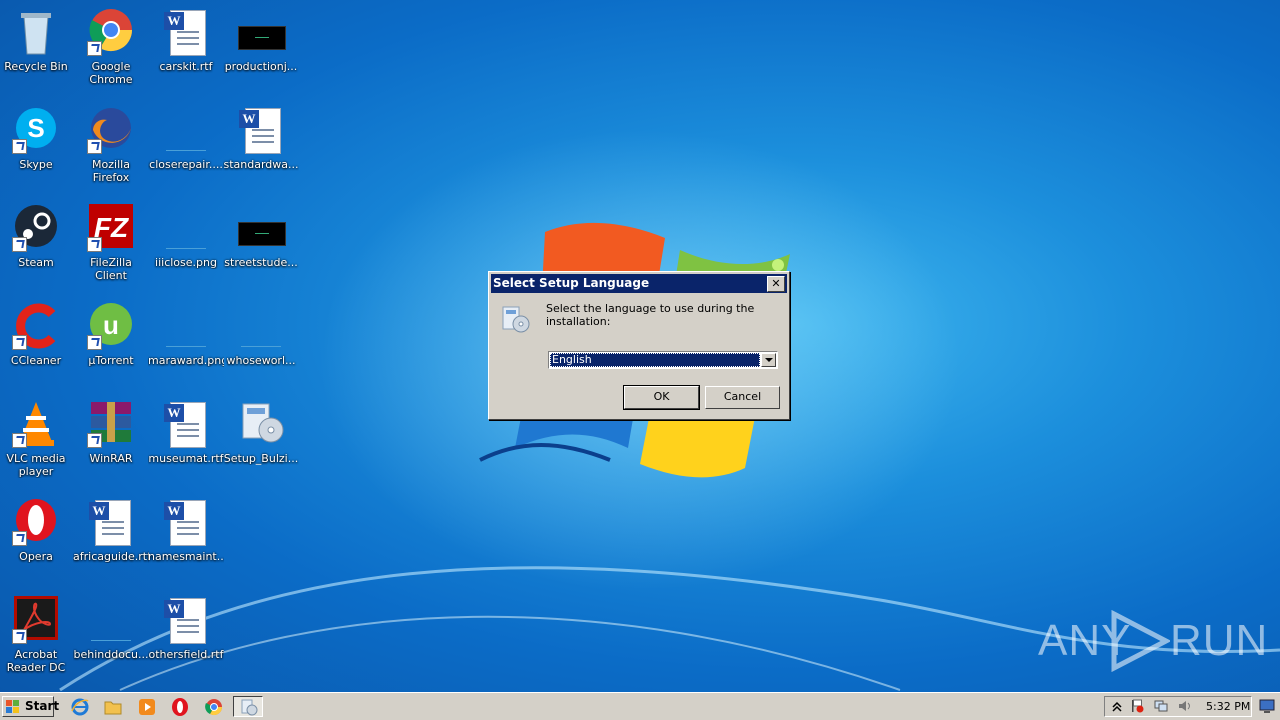 This screenshot has width=1280, height=720. I want to click on action-center-flag-icon, so click(1137, 706).